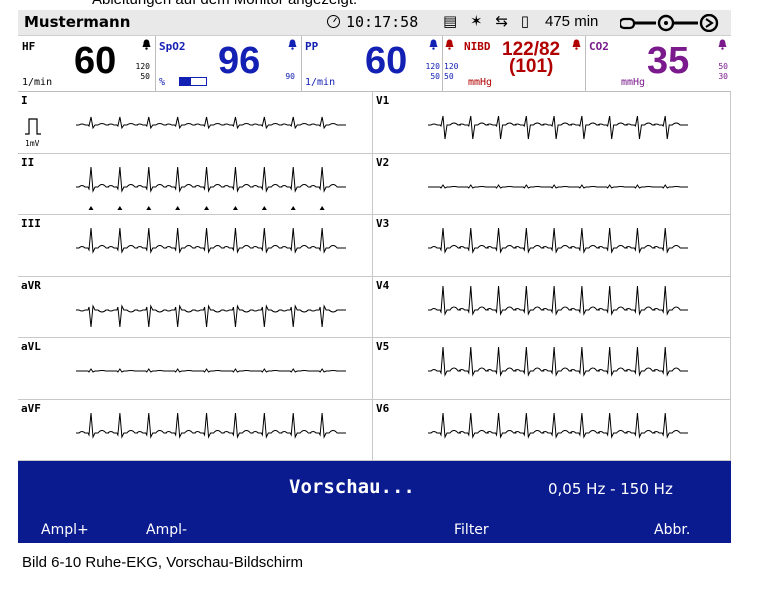 This screenshot has width=757, height=593. I want to click on pp-lower-limit: 50, so click(435, 76).